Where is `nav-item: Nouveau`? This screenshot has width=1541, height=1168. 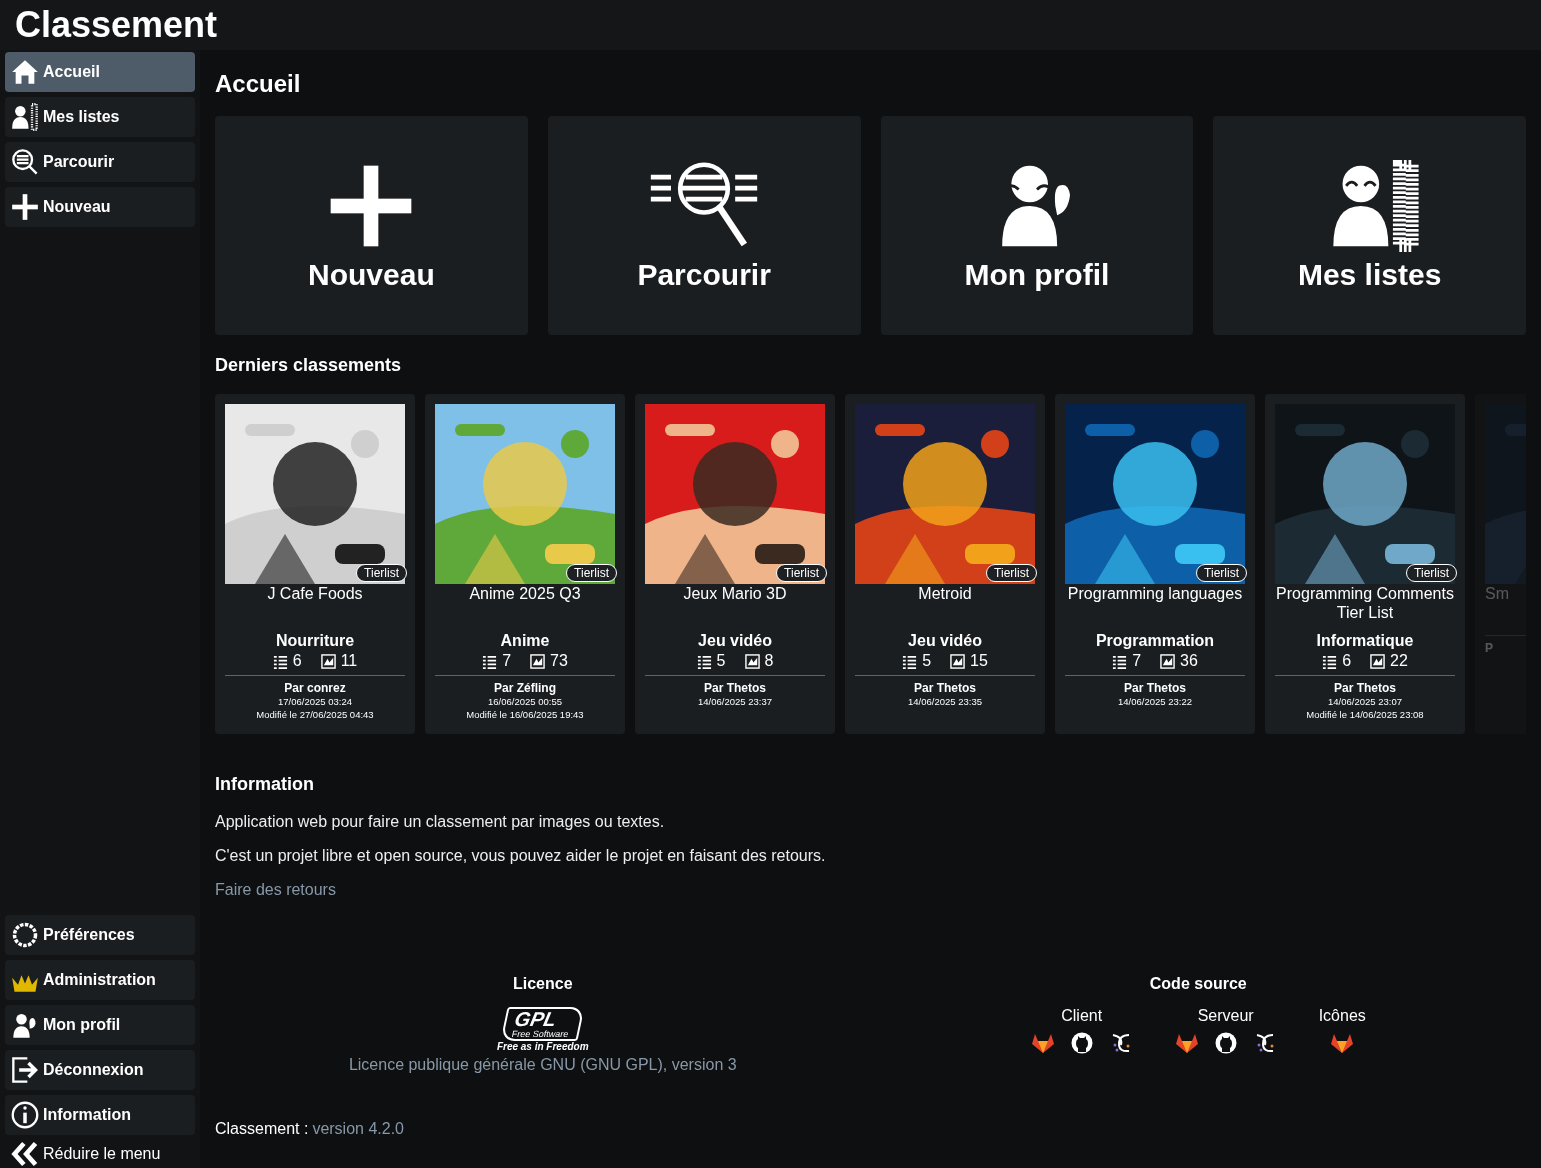 nav-item: Nouveau is located at coordinates (100, 207).